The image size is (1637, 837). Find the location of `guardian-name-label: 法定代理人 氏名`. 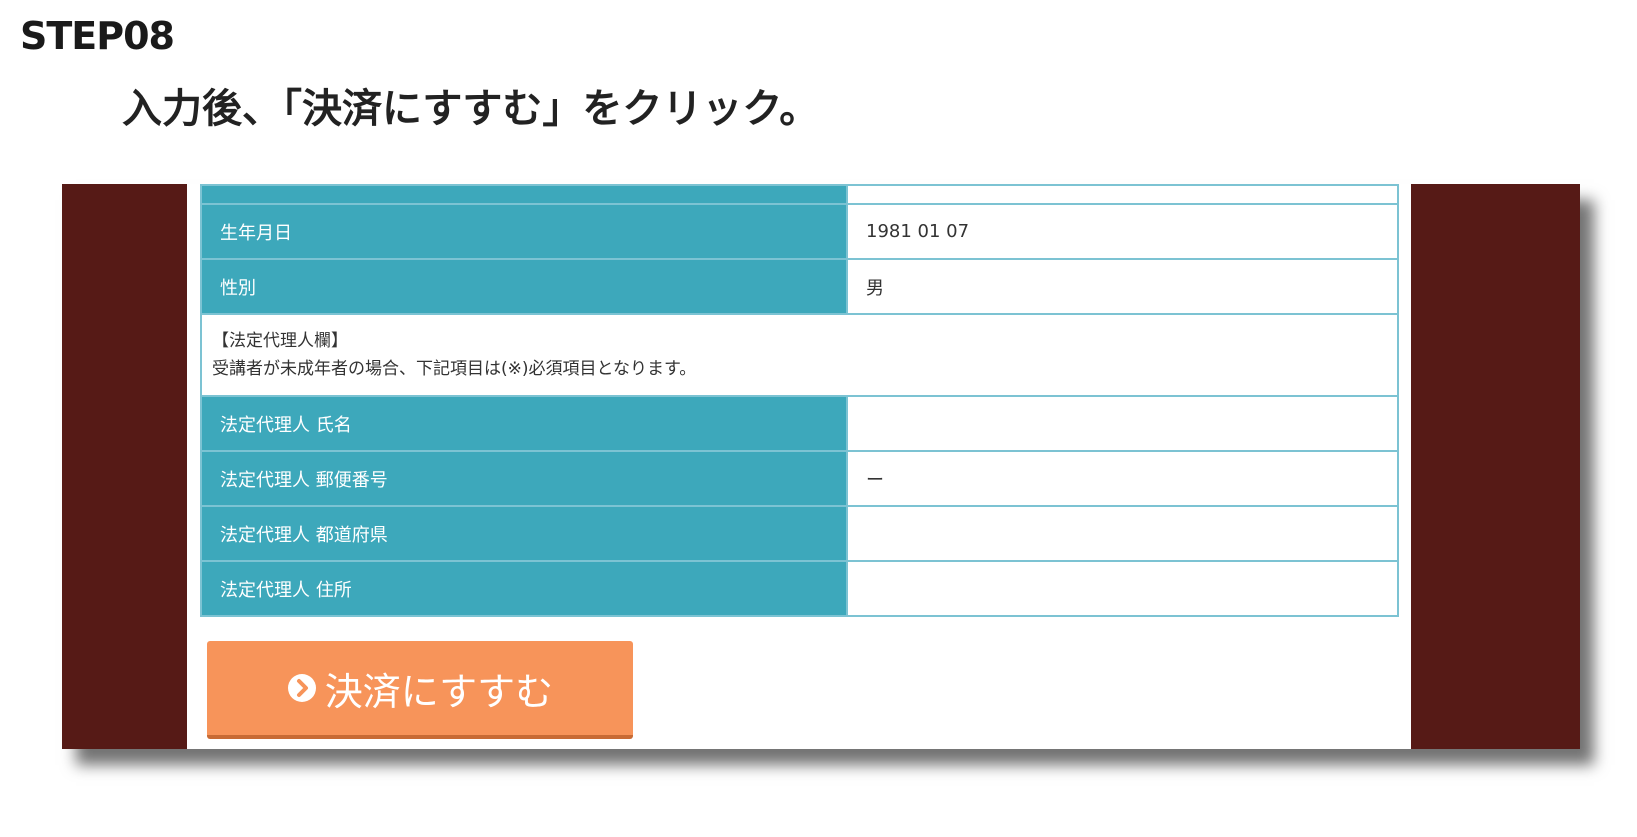

guardian-name-label: 法定代理人 氏名 is located at coordinates (524, 423).